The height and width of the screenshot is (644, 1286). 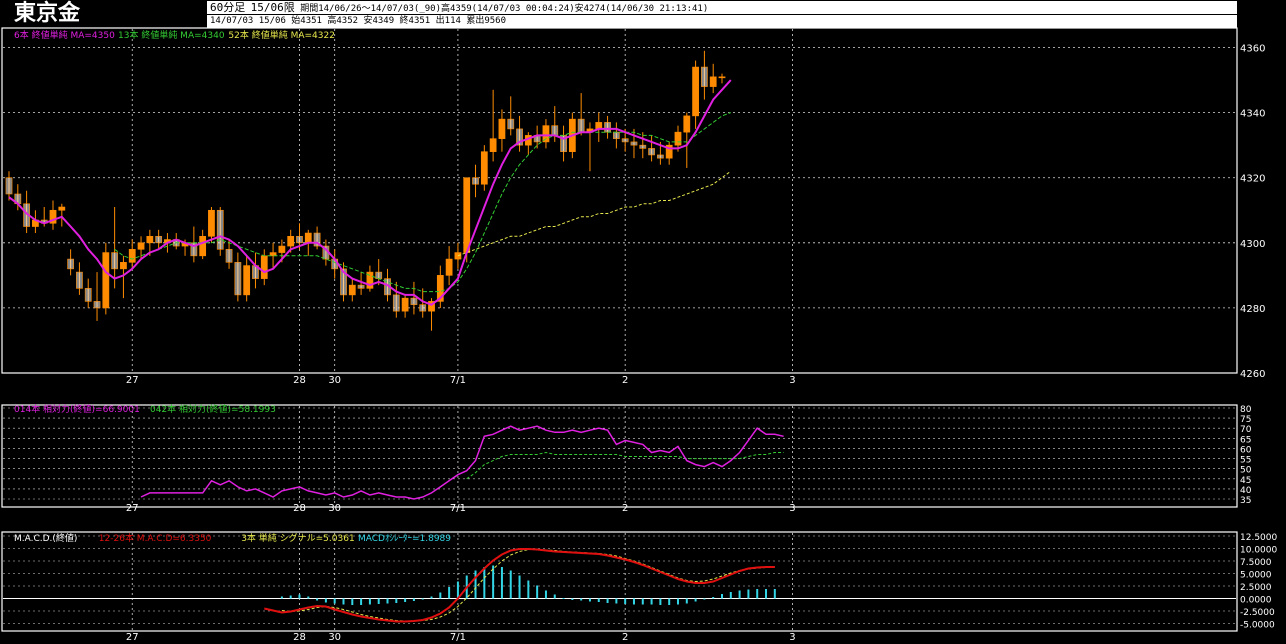 What do you see at coordinates (1246, 430) in the screenshot?
I see `rsi-tick-label: 70` at bounding box center [1246, 430].